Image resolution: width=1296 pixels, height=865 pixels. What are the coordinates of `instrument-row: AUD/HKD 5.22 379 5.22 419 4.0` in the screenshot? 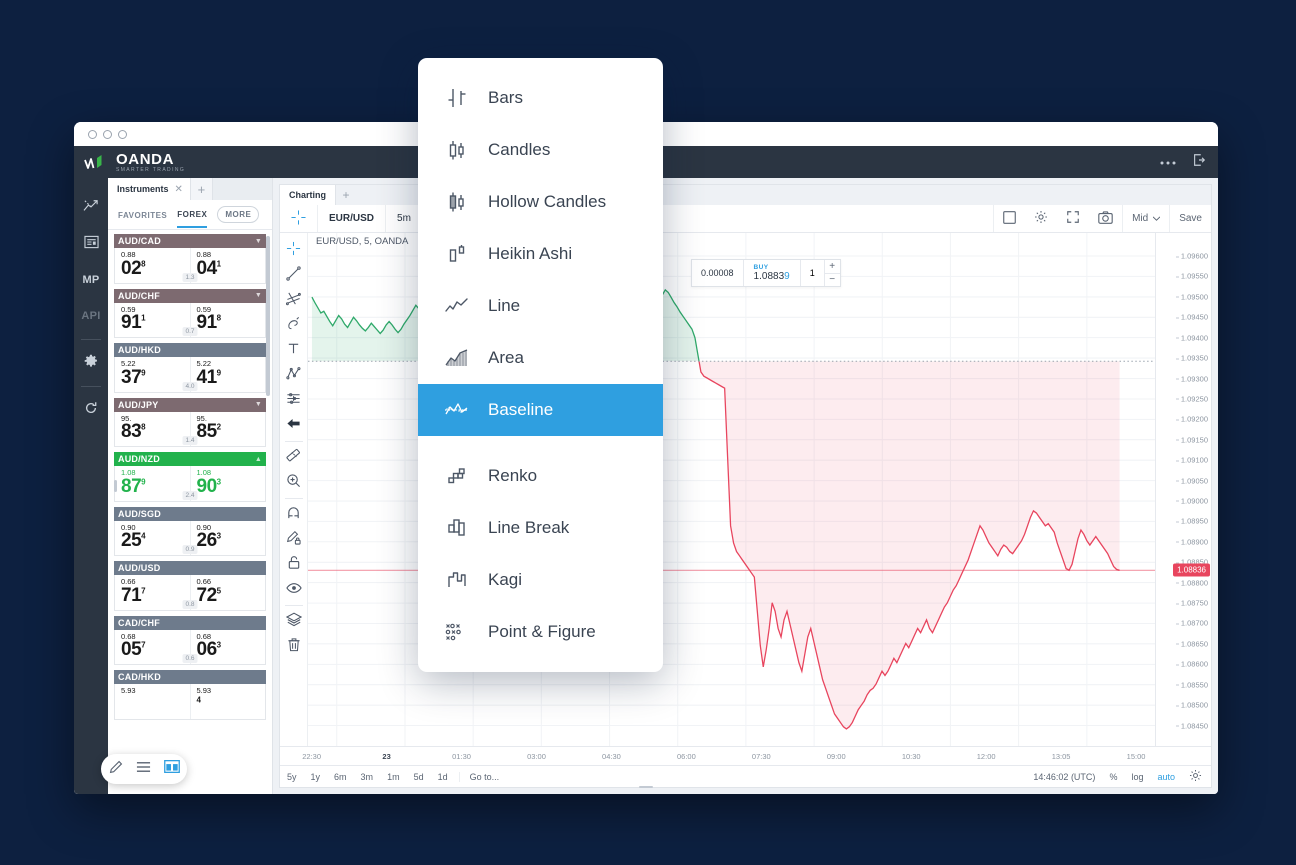 It's located at (190, 368).